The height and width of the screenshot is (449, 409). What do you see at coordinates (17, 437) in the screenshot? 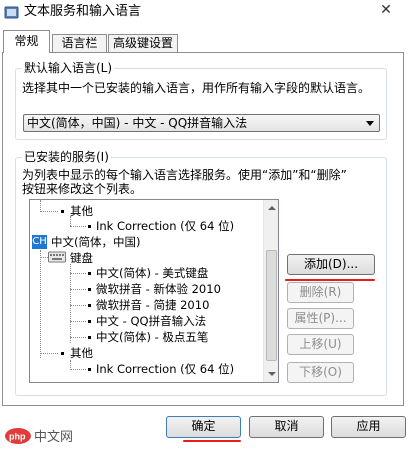
I see `svg-text: php` at bounding box center [17, 437].